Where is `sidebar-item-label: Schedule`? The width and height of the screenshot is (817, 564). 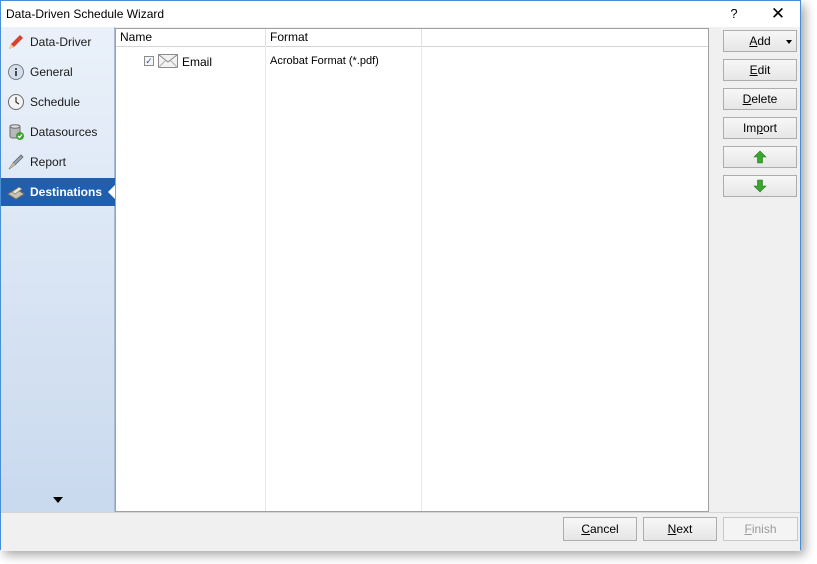 sidebar-item-label: Schedule is located at coordinates (55, 102).